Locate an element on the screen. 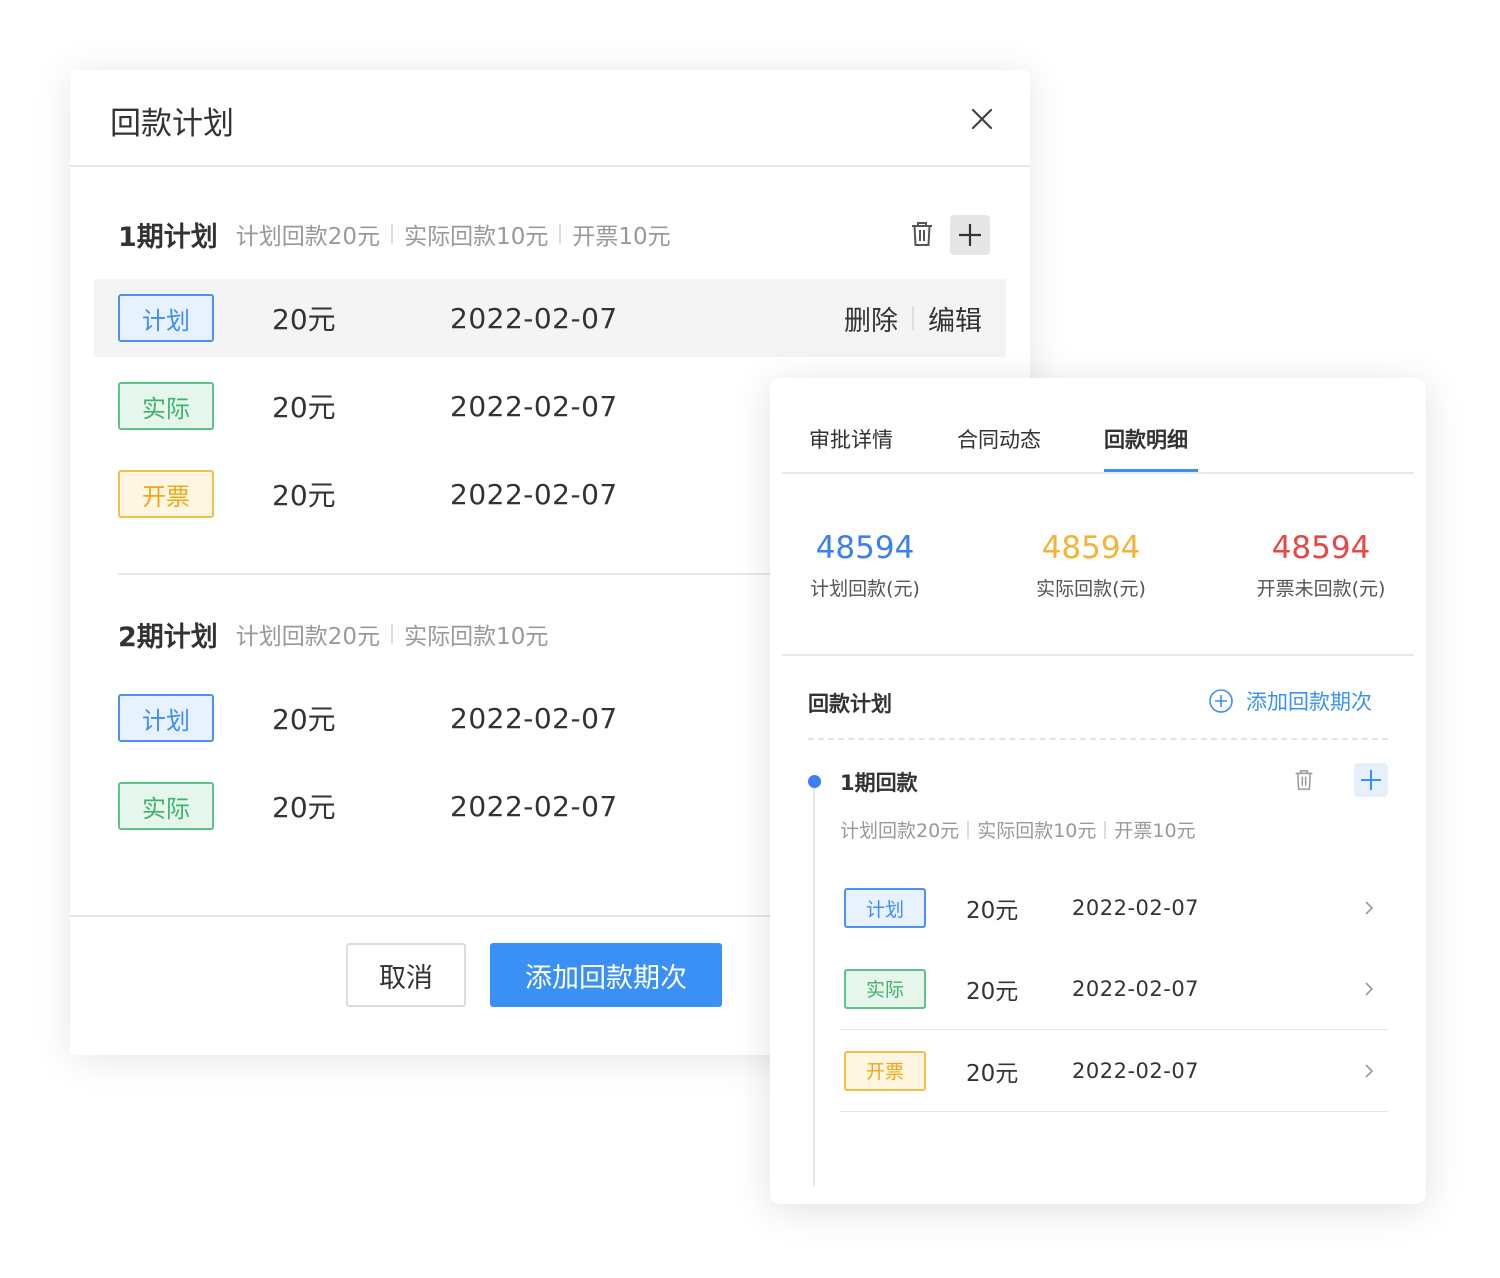 The height and width of the screenshot is (1278, 1500). add-period-link: 添加回款期次 is located at coordinates (1290, 701).